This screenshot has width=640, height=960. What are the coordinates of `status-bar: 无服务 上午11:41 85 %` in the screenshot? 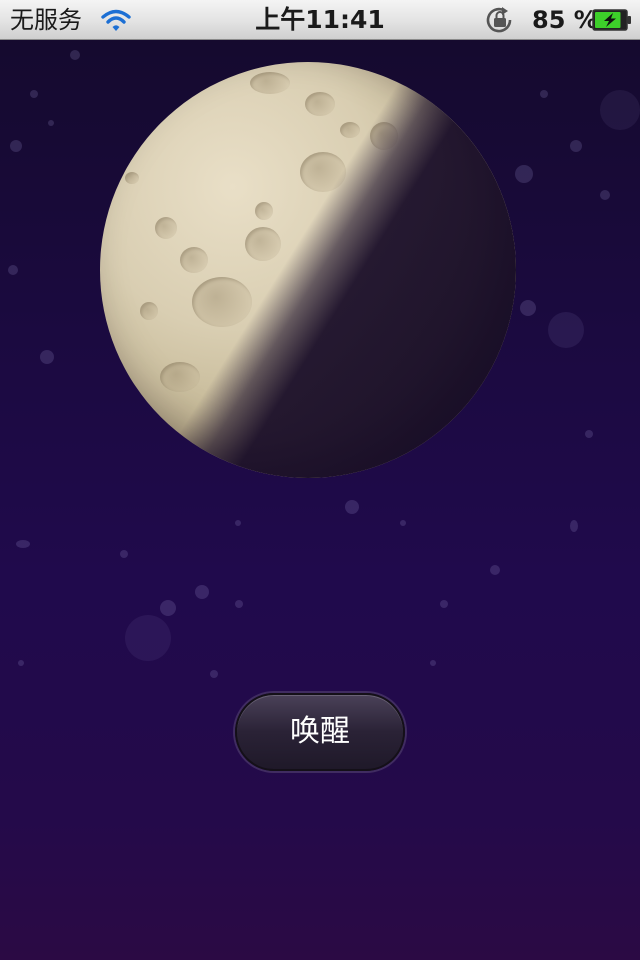 It's located at (320, 20).